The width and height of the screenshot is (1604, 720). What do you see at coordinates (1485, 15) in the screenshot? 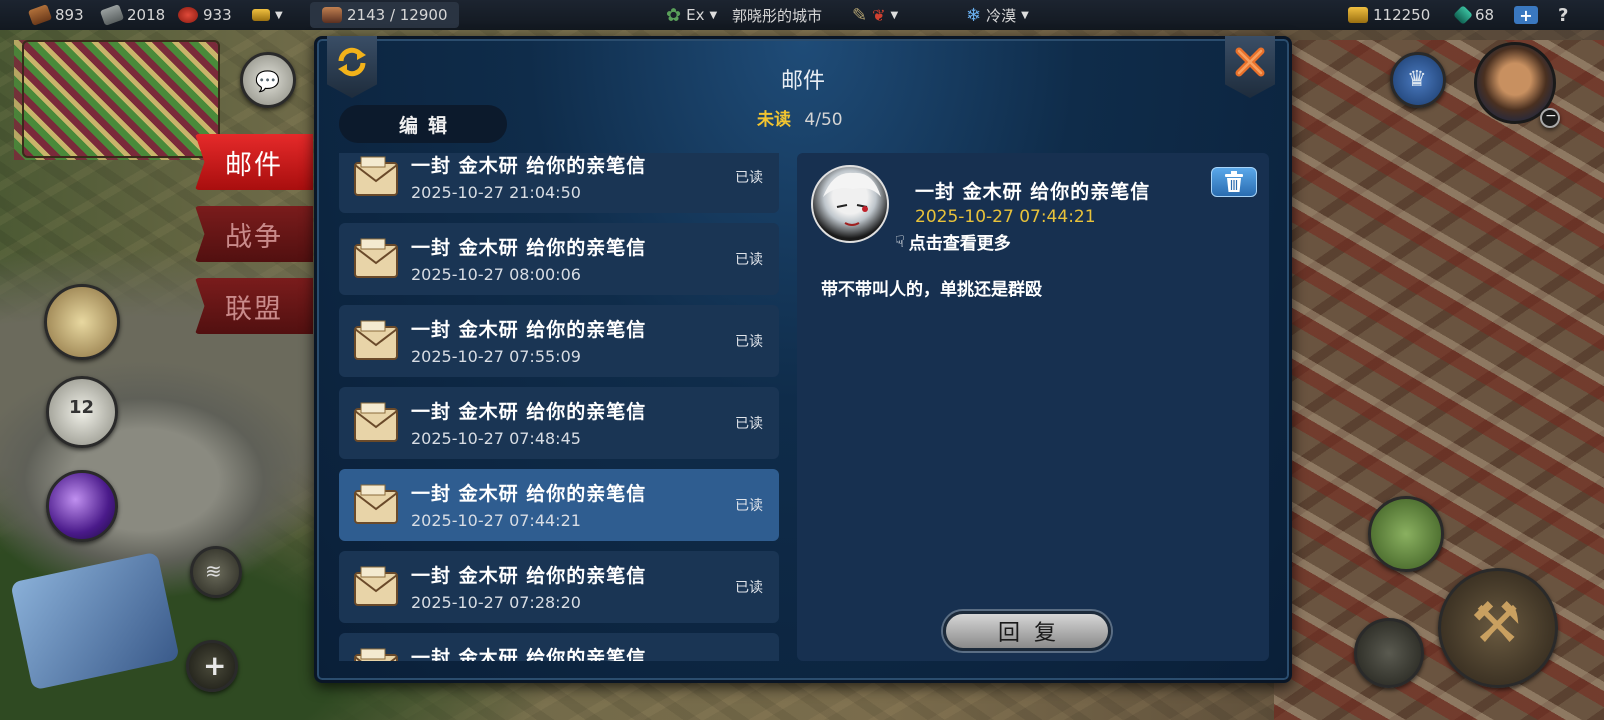
I see `gem-amount: 68` at bounding box center [1485, 15].